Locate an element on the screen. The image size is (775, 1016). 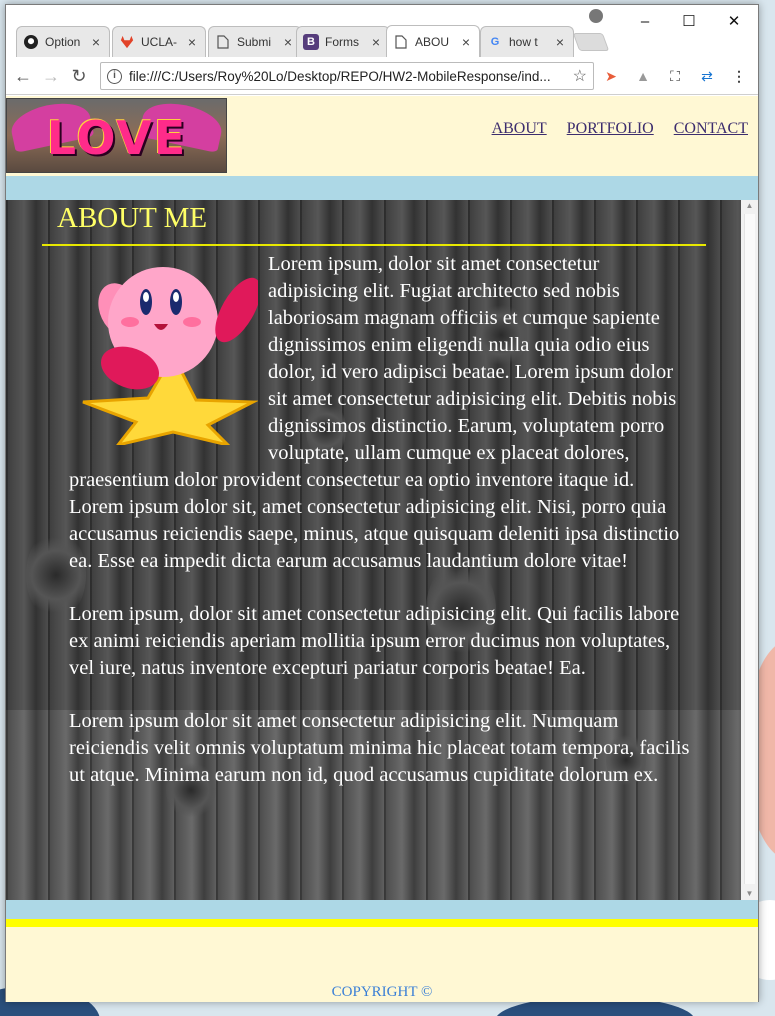
tab-submit: Submi × is located at coordinates (255, 41).